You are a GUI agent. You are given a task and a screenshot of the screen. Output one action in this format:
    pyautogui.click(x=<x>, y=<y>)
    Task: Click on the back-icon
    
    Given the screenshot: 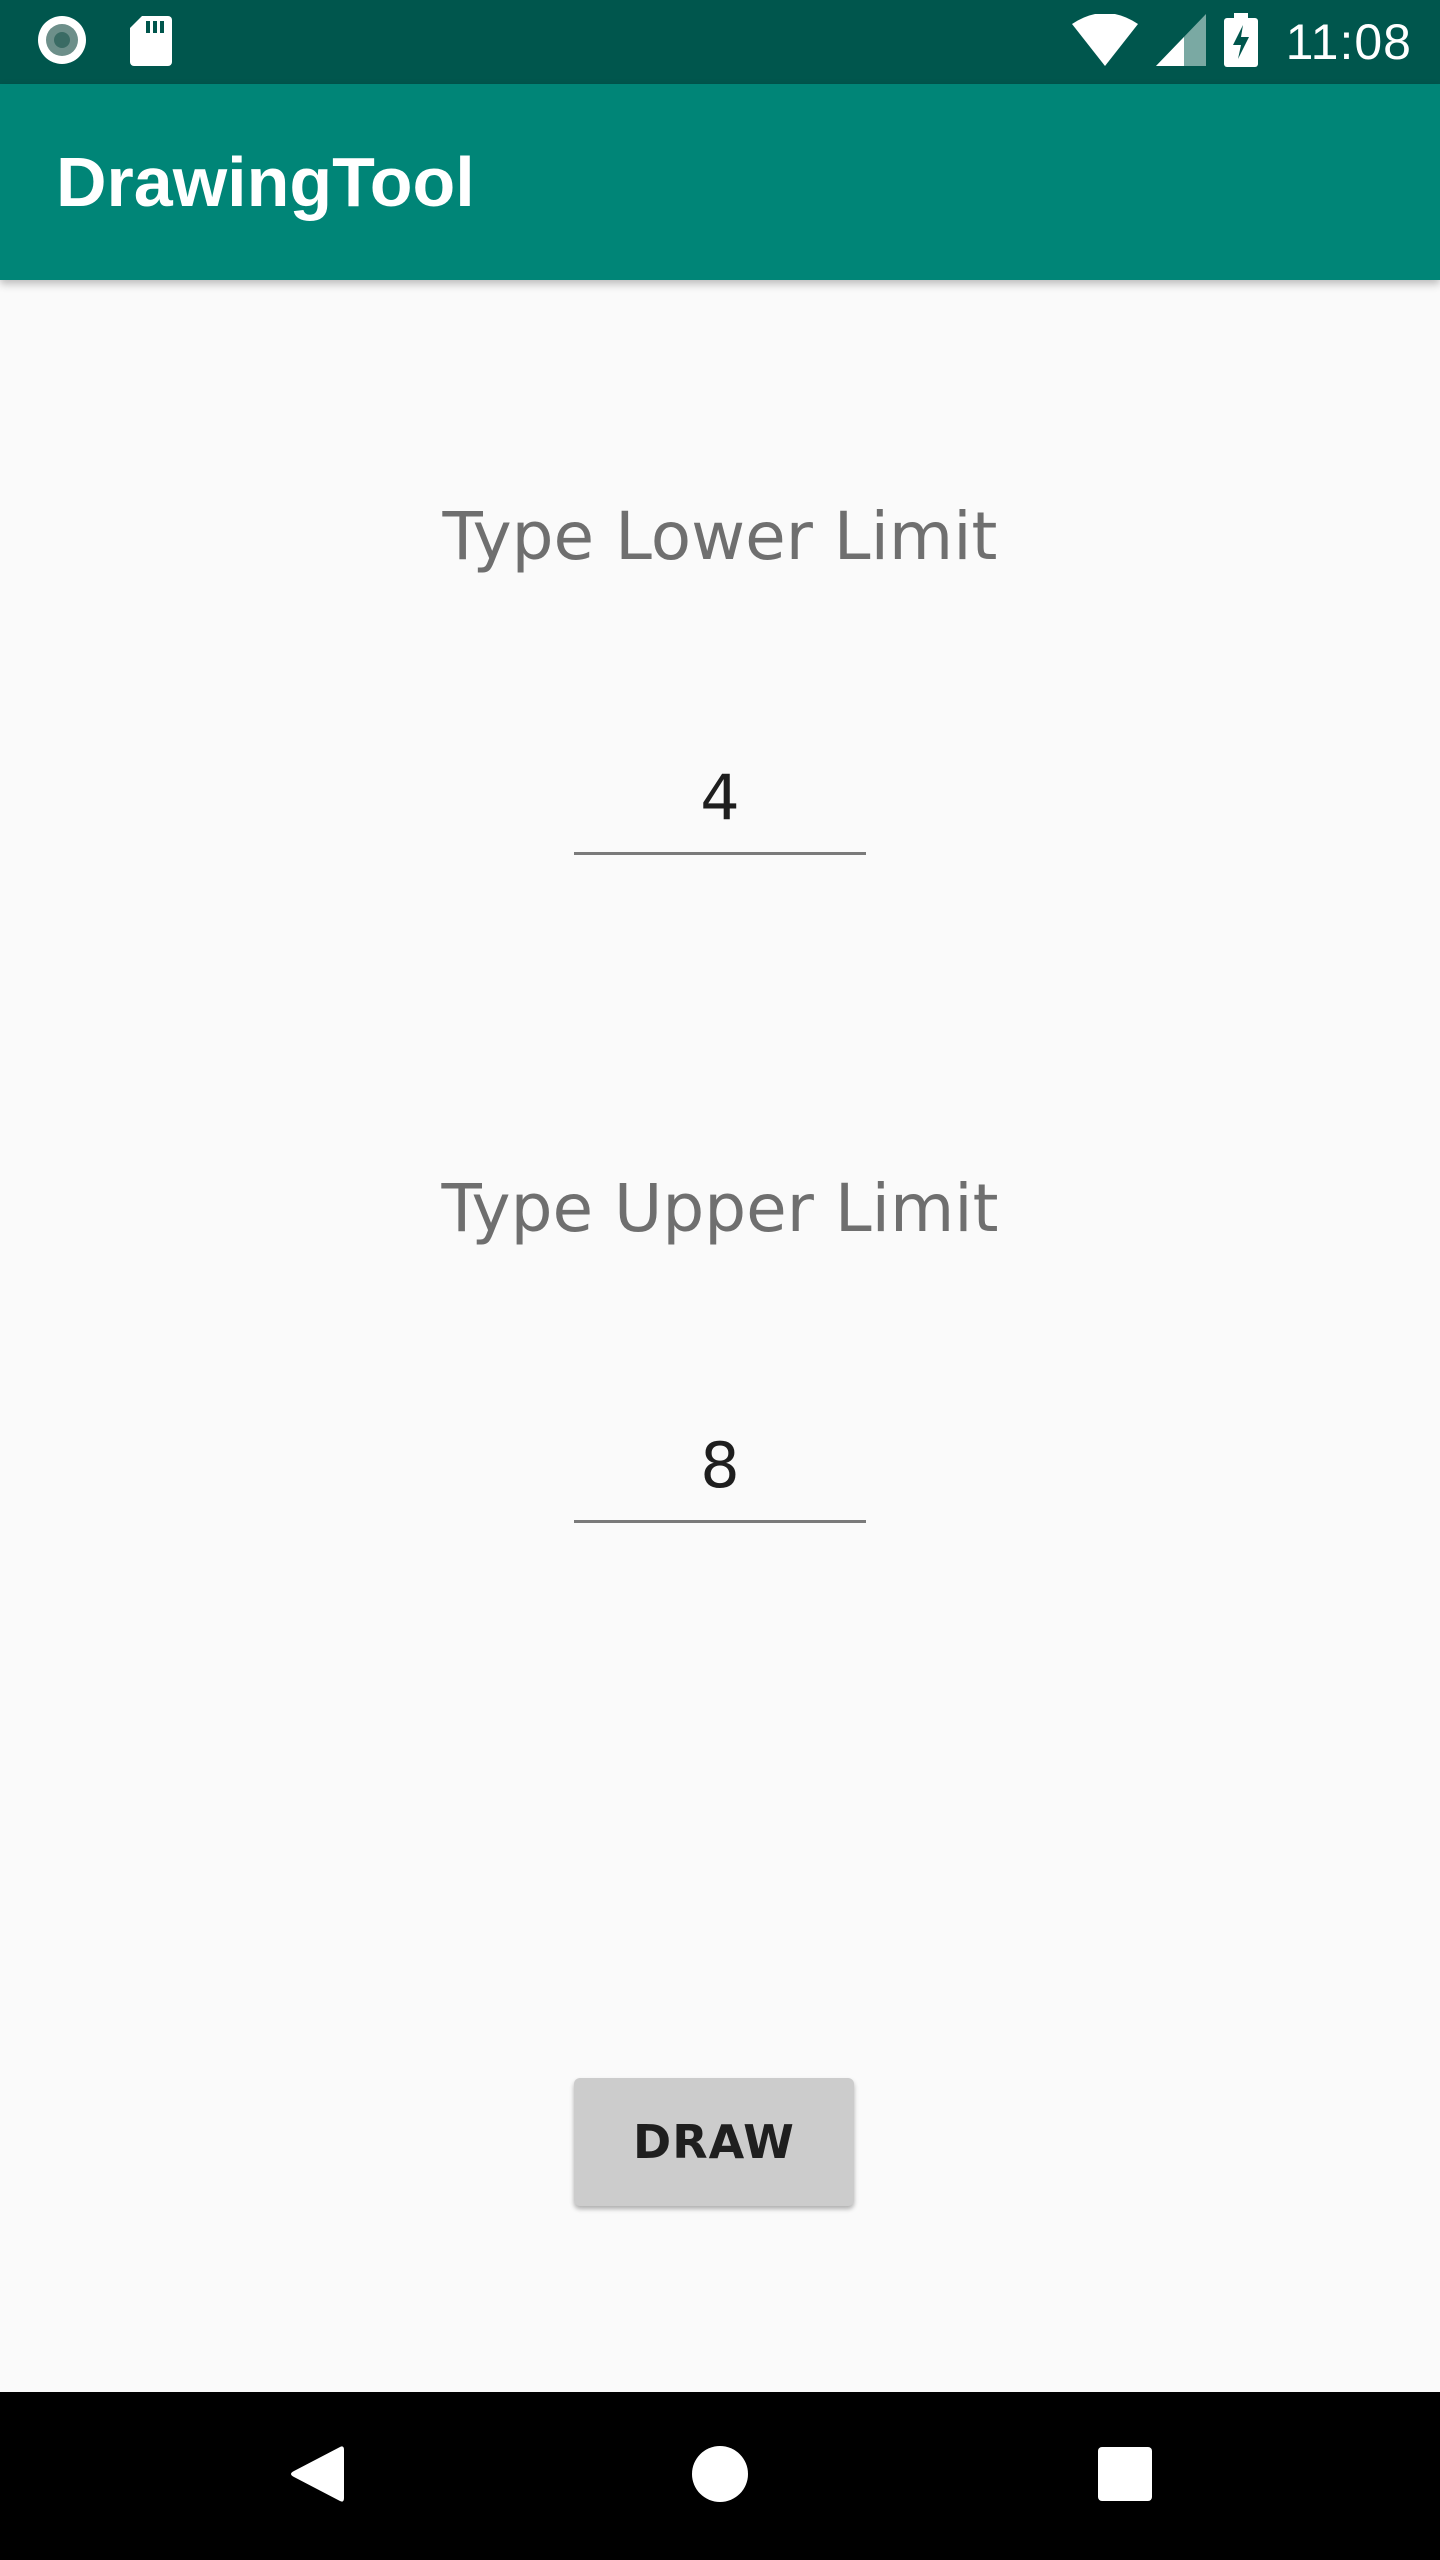 What is the action you would take?
    pyautogui.click(x=316, y=2476)
    